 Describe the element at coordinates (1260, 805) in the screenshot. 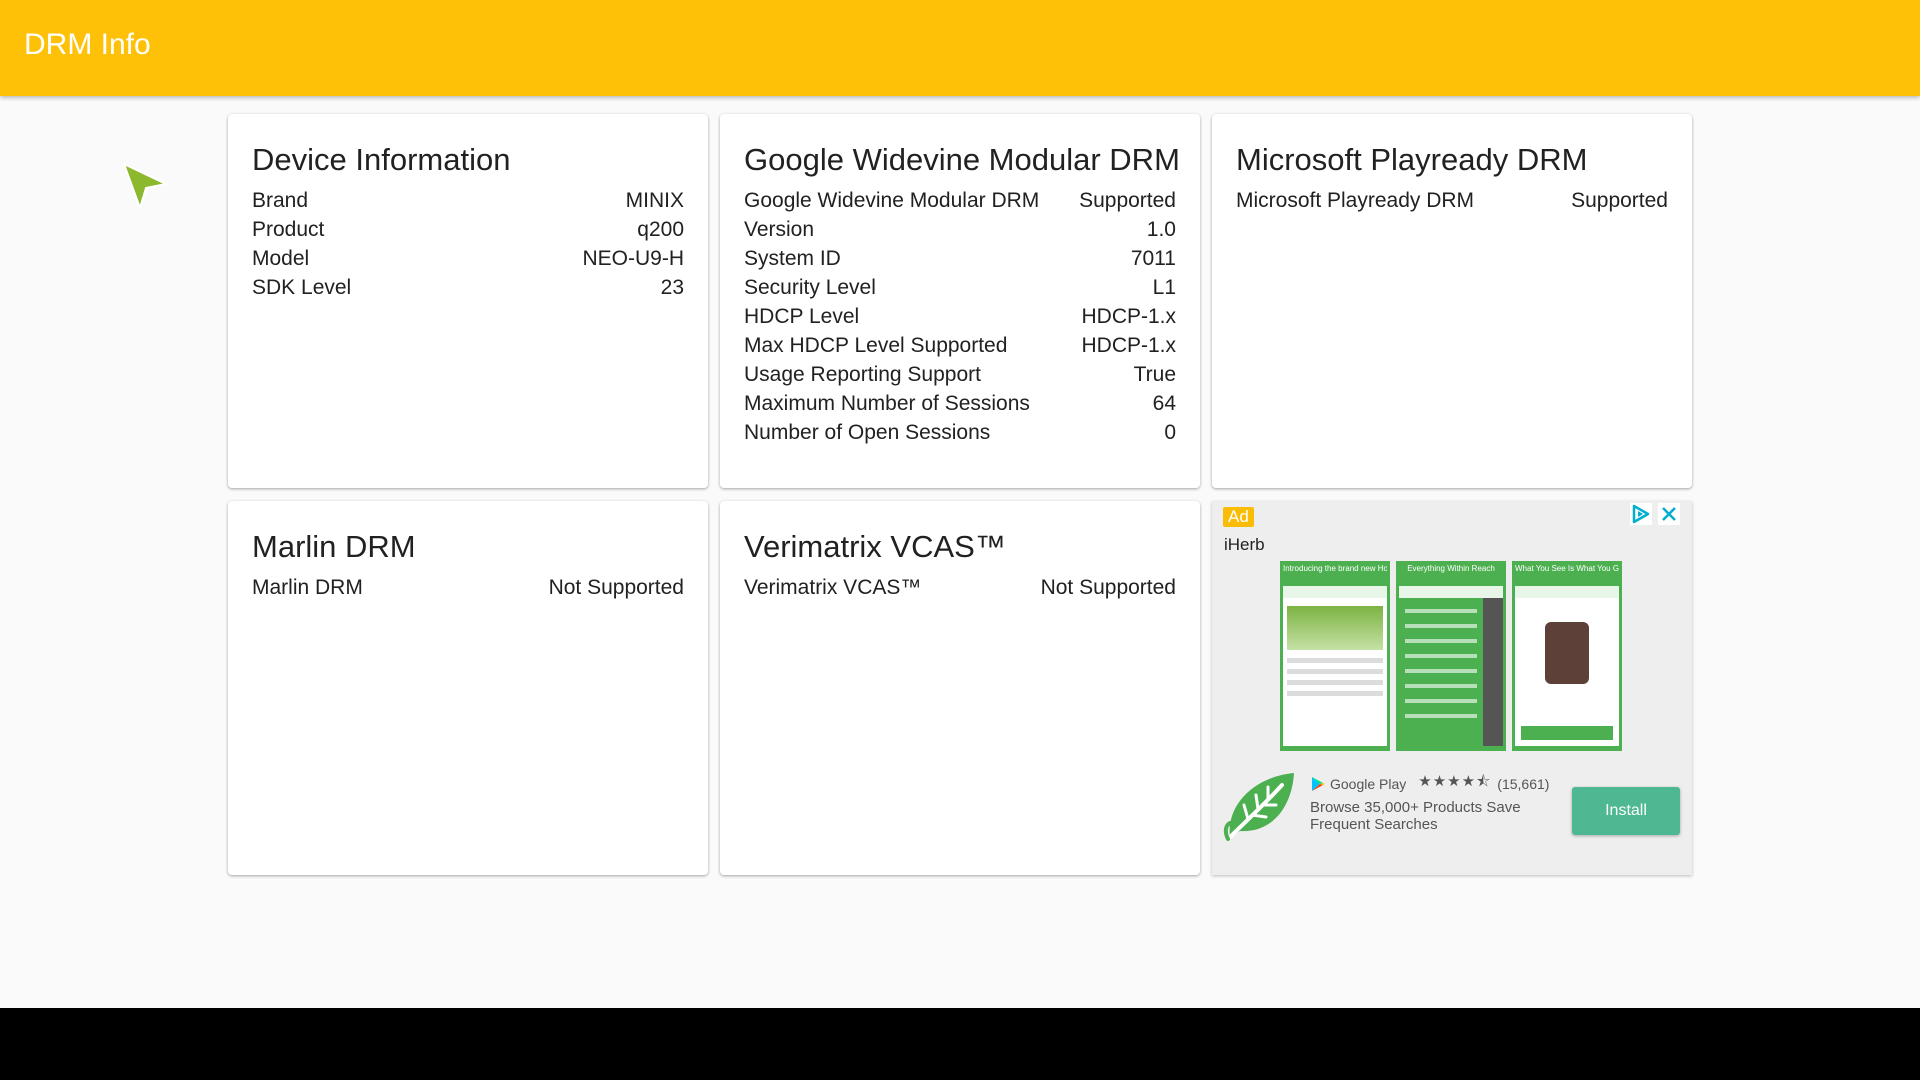

I see `iherb-leaf-logo-icon` at that location.